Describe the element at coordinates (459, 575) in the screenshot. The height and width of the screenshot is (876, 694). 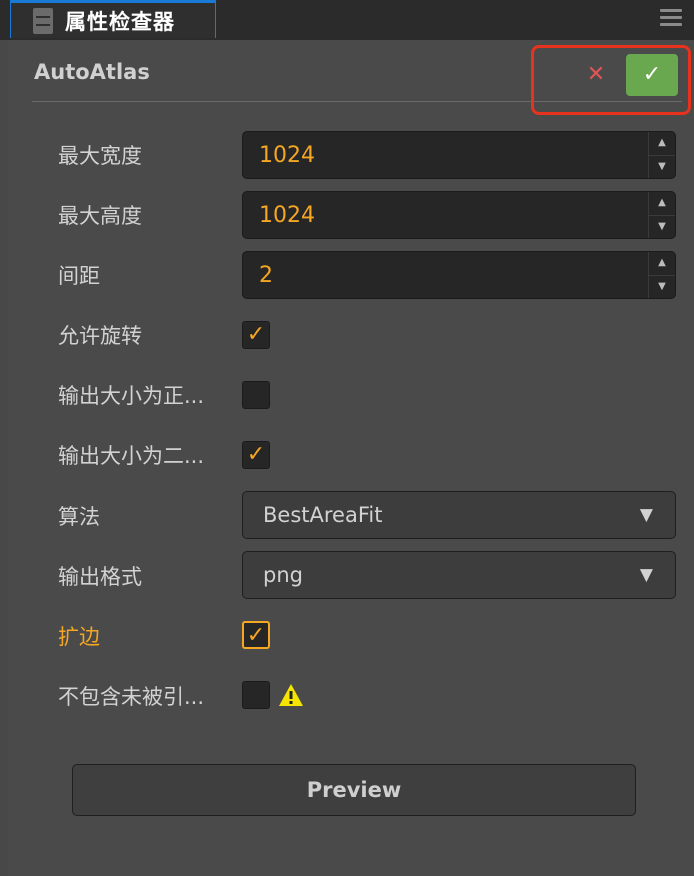
I see `format-select: png ▼` at that location.